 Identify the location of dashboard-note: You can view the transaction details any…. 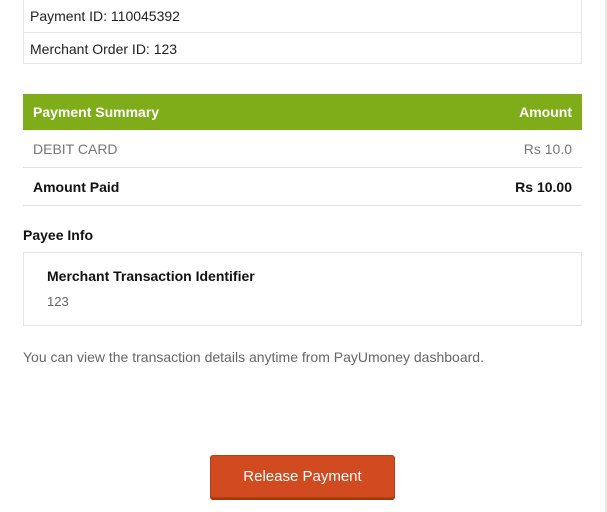
(253, 357).